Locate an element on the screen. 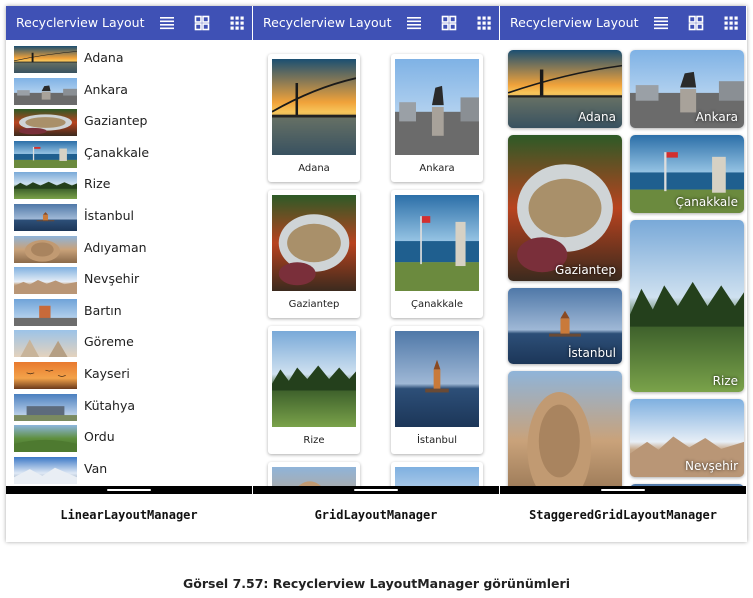 Image resolution: width=753 pixels, height=598 pixels. grid-card: Çanakkale is located at coordinates (437, 254).